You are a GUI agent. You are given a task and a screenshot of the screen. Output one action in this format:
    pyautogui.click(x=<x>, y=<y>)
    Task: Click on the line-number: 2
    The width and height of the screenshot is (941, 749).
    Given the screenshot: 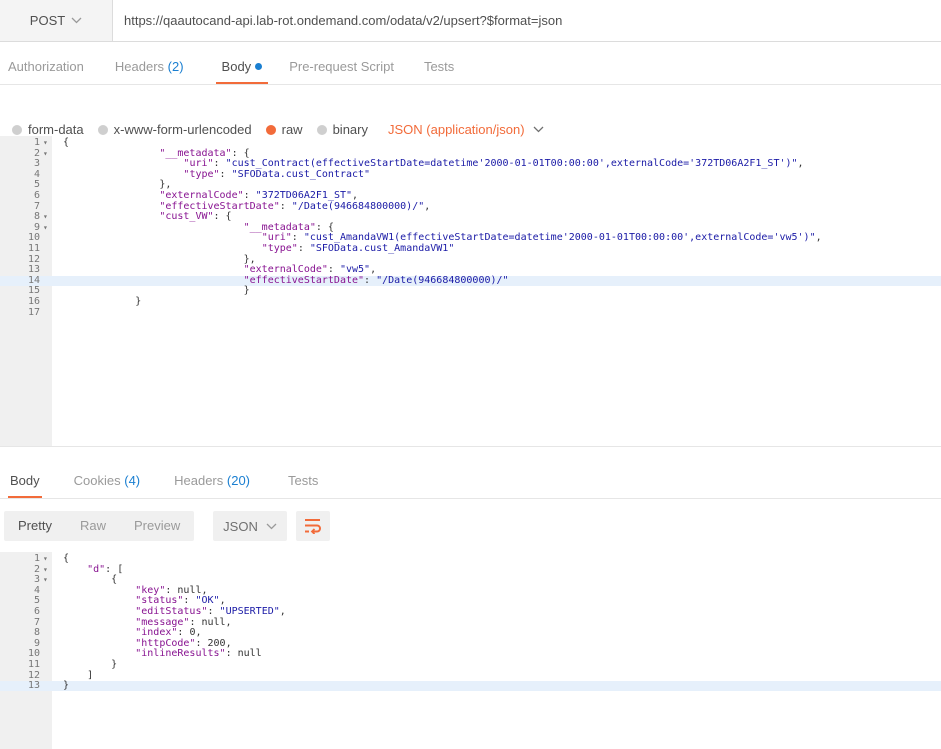 What is the action you would take?
    pyautogui.click(x=36, y=153)
    